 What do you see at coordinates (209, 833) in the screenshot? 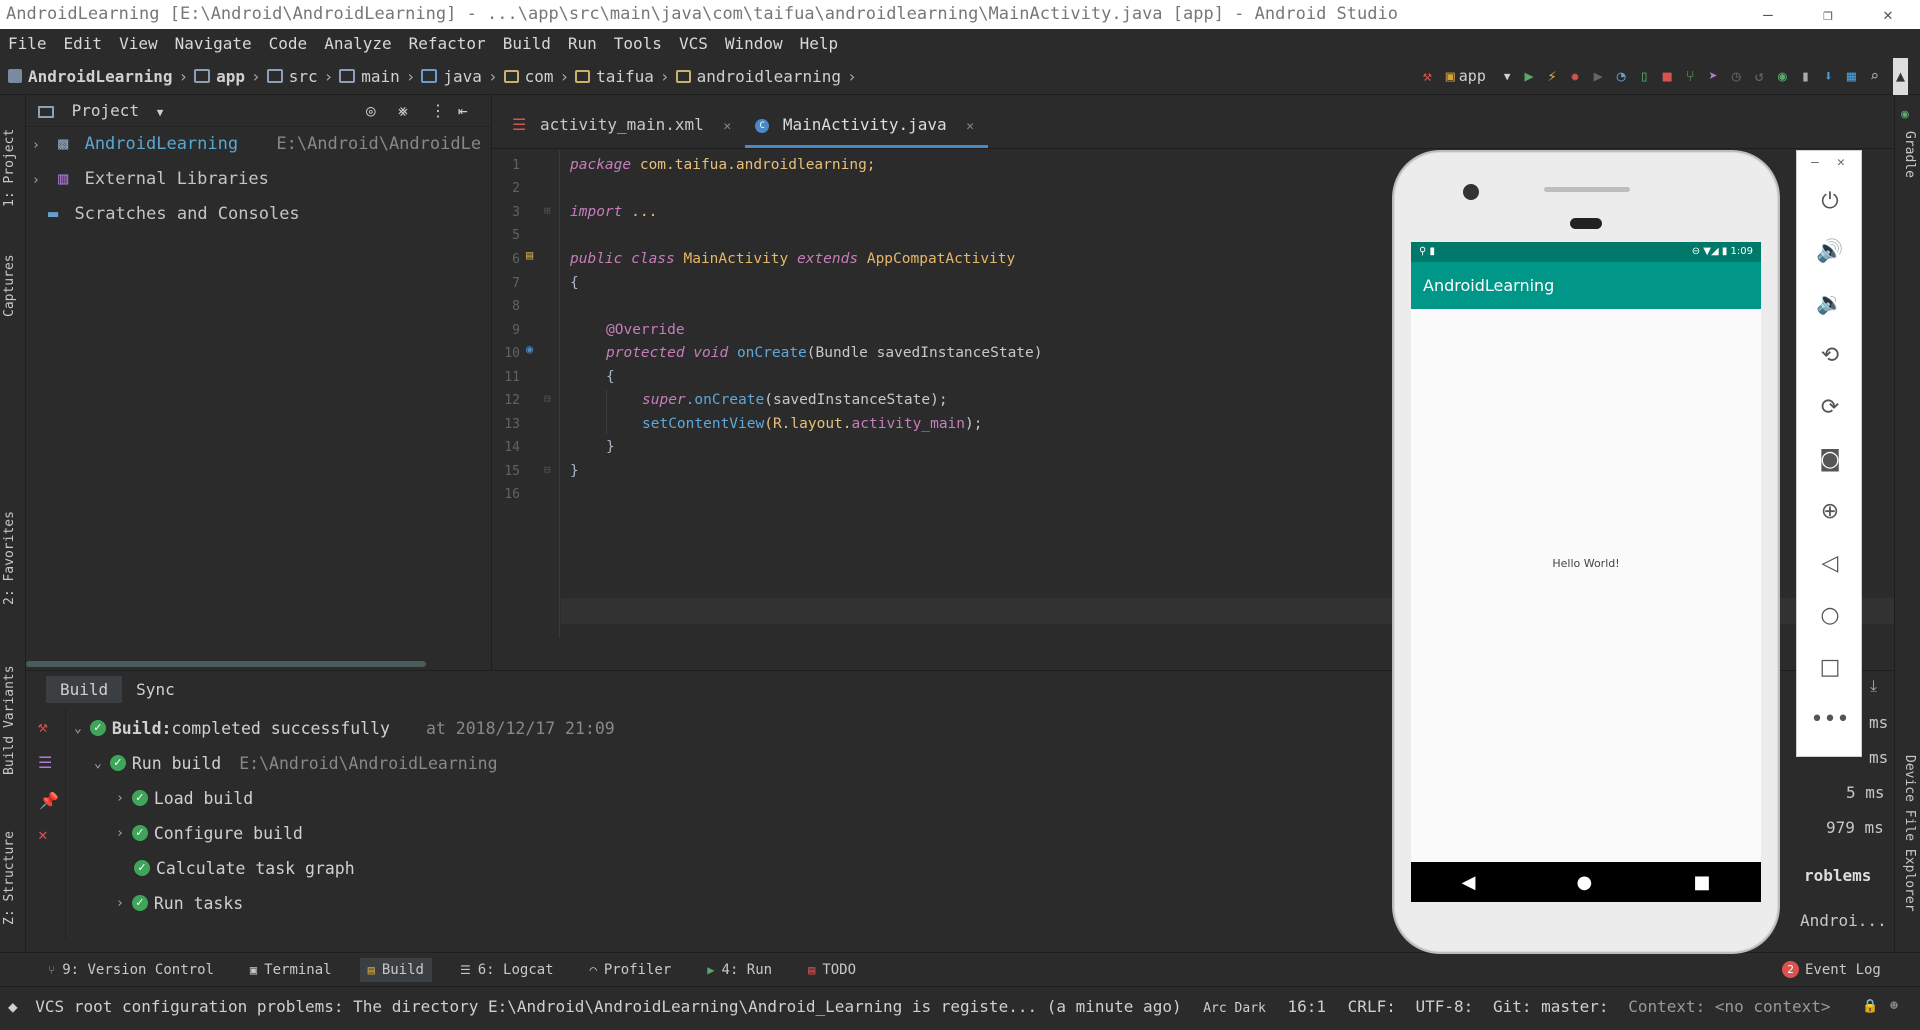
I see `build-row-configure-build: › ✓ Configure build` at bounding box center [209, 833].